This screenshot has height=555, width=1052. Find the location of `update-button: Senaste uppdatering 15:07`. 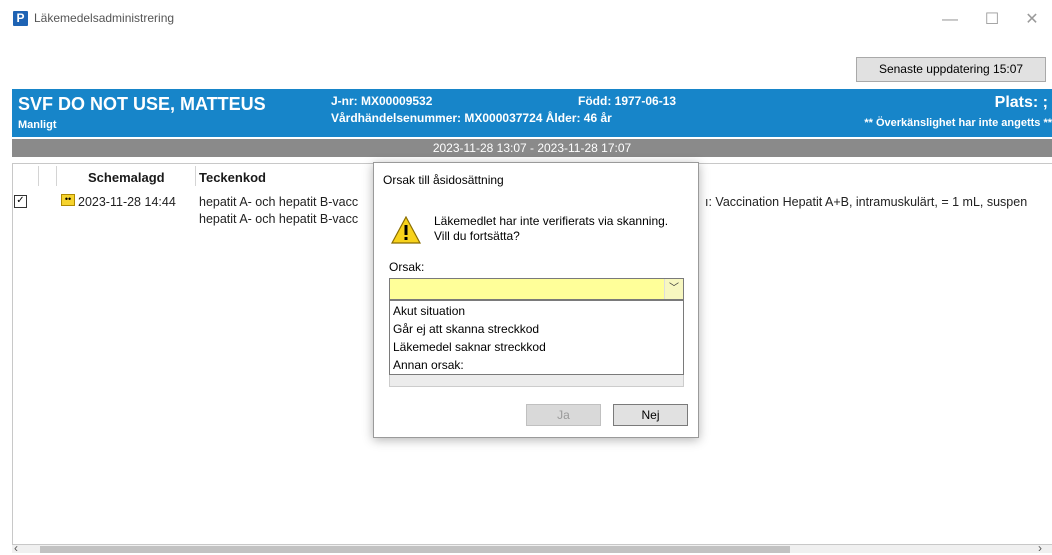

update-button: Senaste uppdatering 15:07 is located at coordinates (951, 69).